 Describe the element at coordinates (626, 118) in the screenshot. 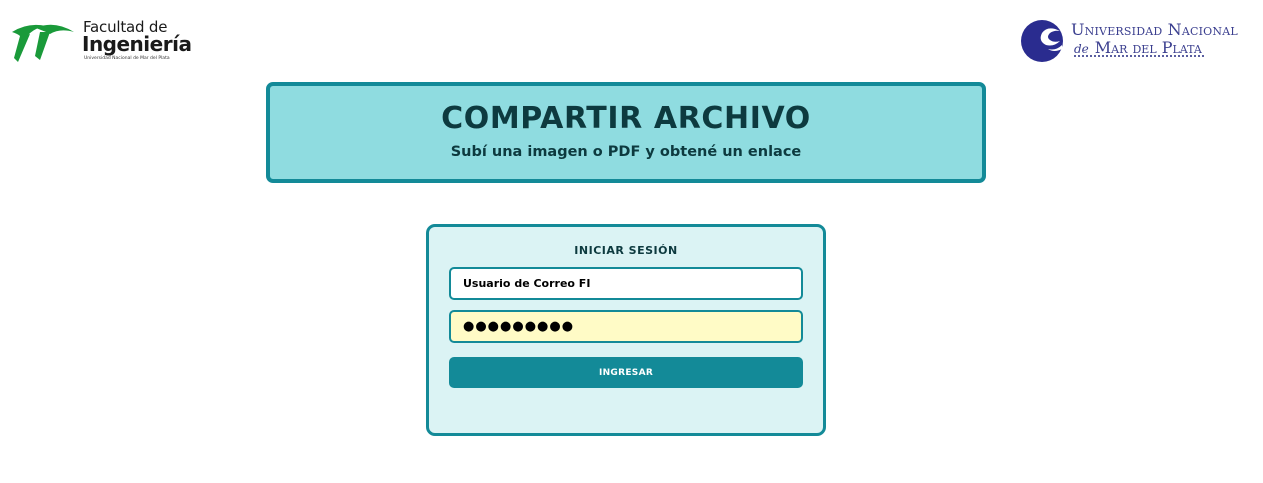

I see `page-title: COMPARTIR ARCHIVO` at that location.